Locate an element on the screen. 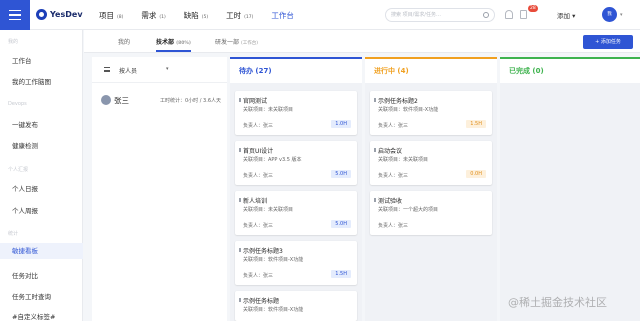 The height and width of the screenshot is (321, 640). sidebar-item-health: 健康检测 is located at coordinates (25, 145).